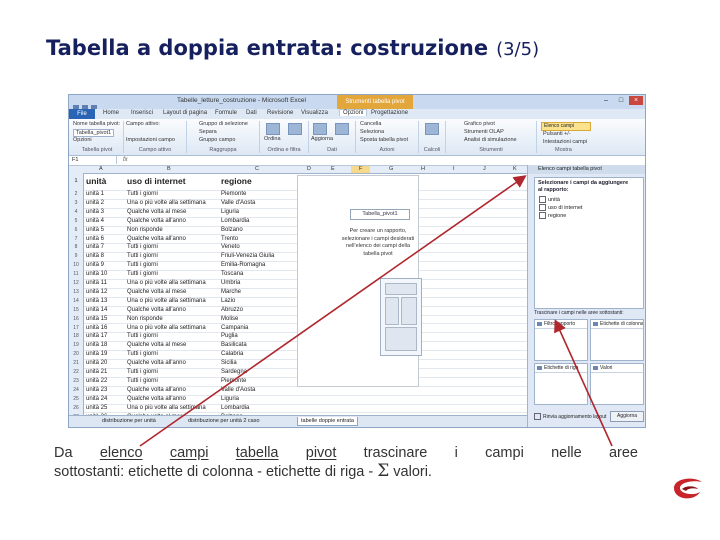  What do you see at coordinates (232, 310) in the screenshot?
I see `cell: Abruzzo` at bounding box center [232, 310].